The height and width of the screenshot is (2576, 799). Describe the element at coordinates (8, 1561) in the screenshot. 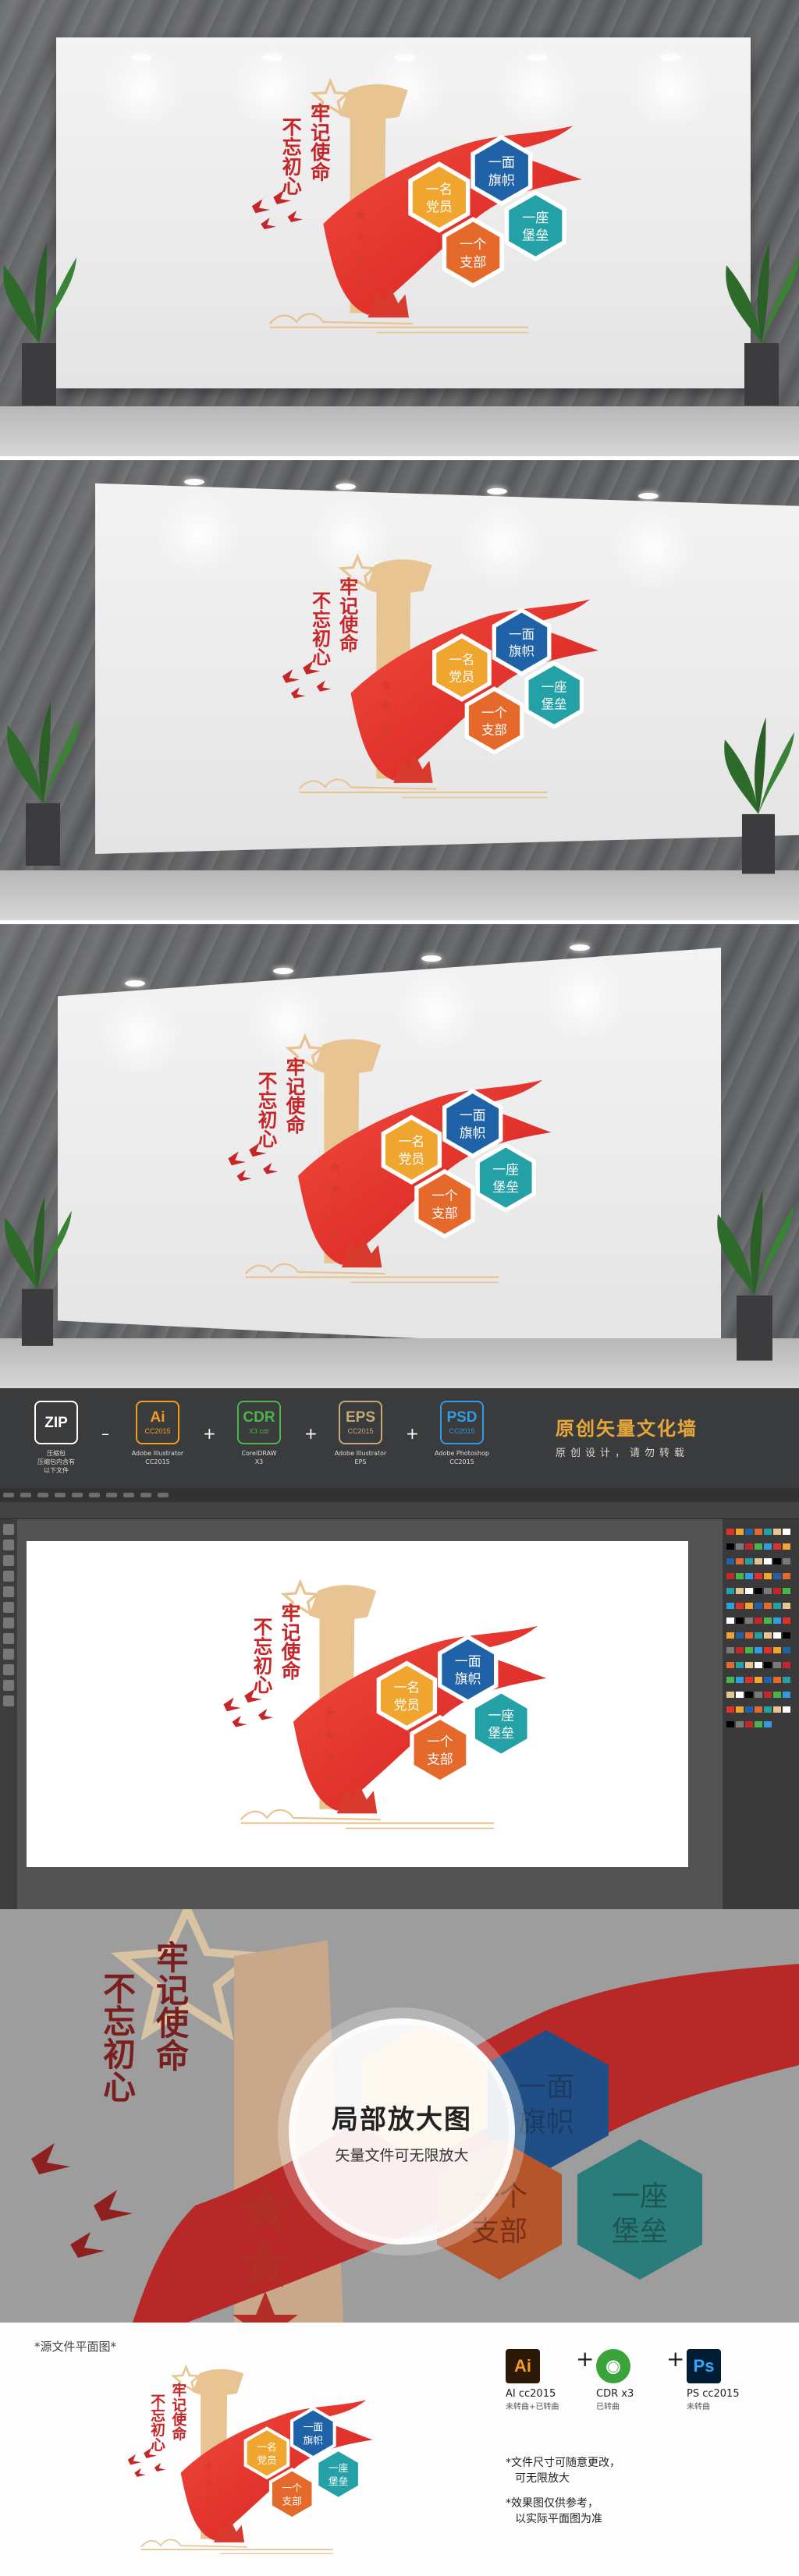

I see `pen-tool-icon` at that location.